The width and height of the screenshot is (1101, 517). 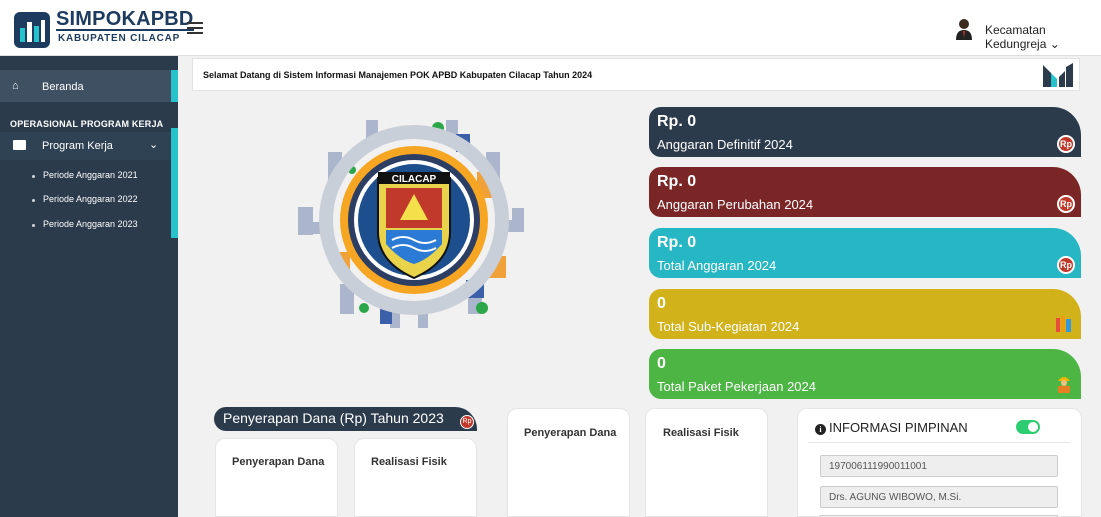 I want to click on card-total-paket-pekerjaan: 0 Total Paket Pekerjaan 2024, so click(x=865, y=374).